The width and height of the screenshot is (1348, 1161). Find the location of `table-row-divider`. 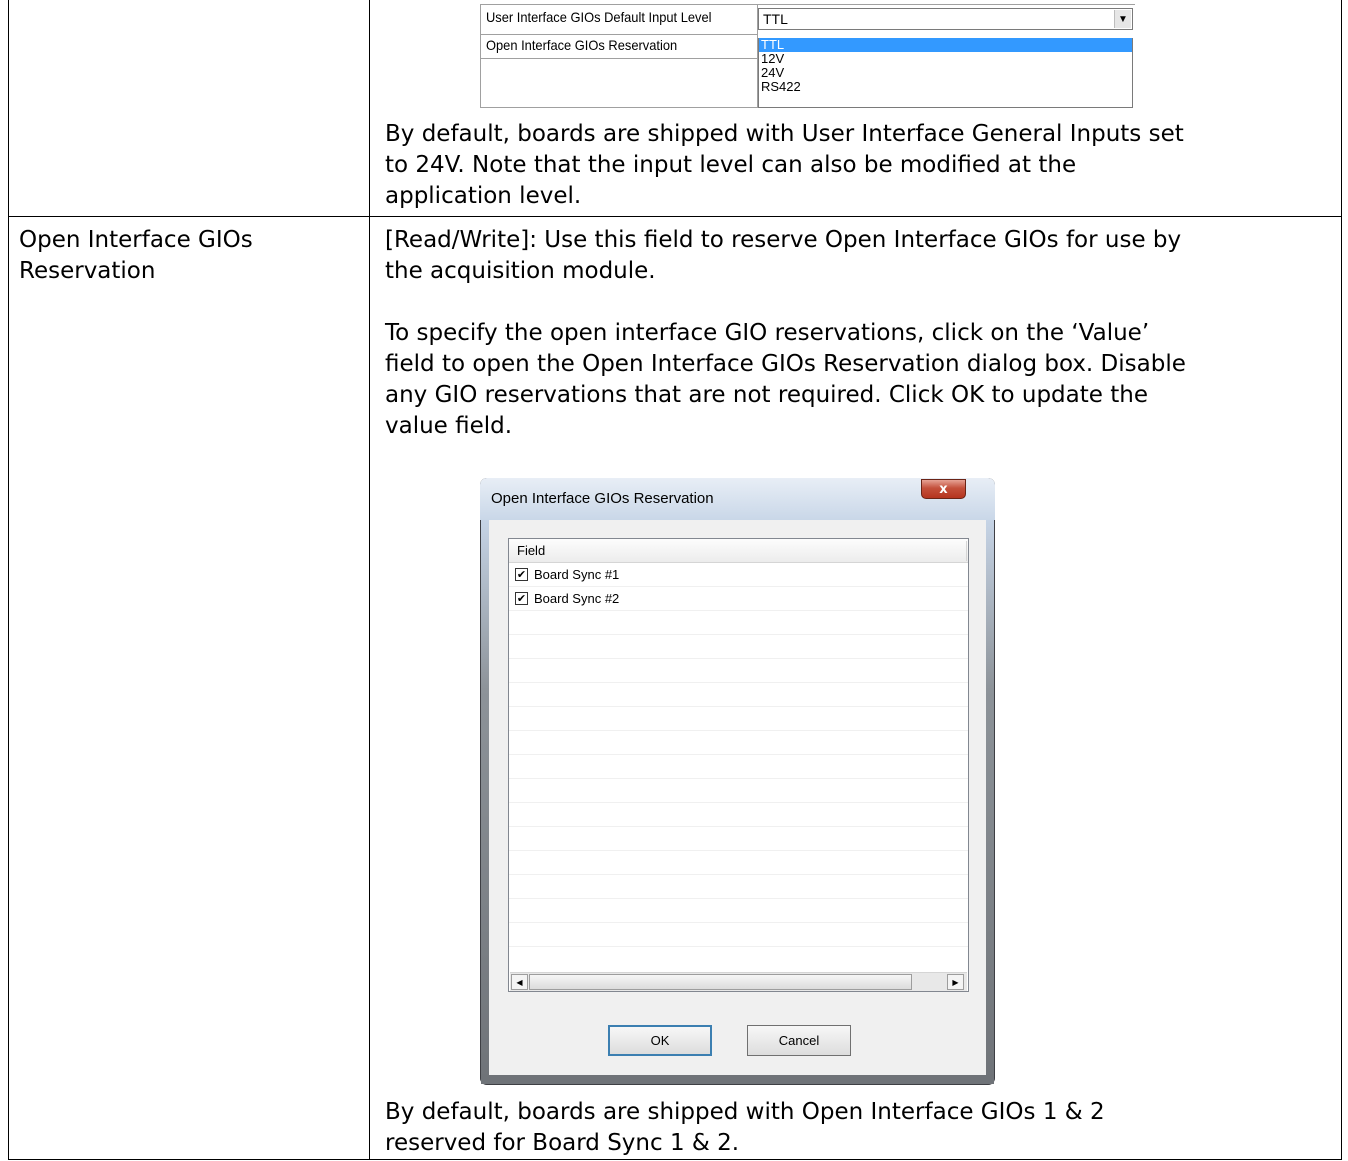

table-row-divider is located at coordinates (675, 216).